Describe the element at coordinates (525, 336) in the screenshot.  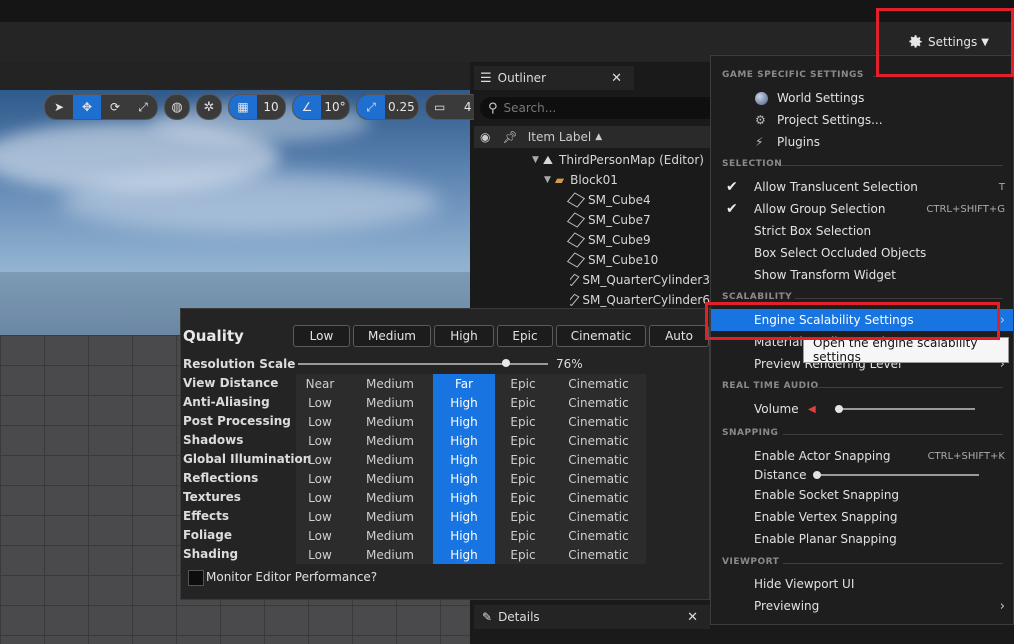
I see `preset-epic-button: Epic` at that location.